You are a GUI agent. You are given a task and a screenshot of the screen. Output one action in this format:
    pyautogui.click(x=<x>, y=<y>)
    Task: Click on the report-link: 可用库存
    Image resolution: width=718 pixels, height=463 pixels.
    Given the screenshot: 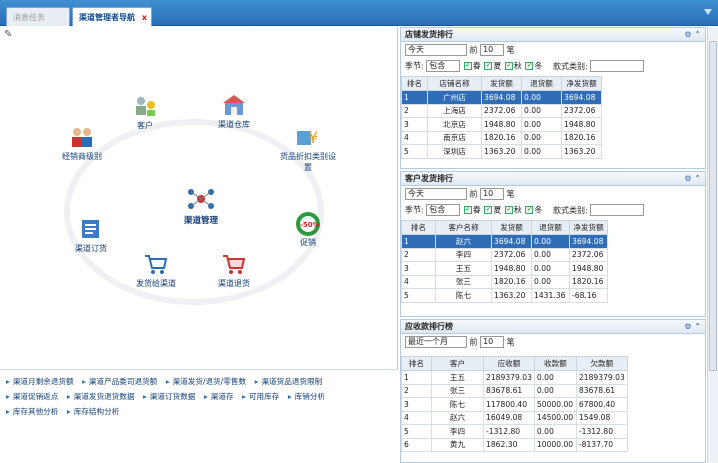 What is the action you would take?
    pyautogui.click(x=260, y=396)
    